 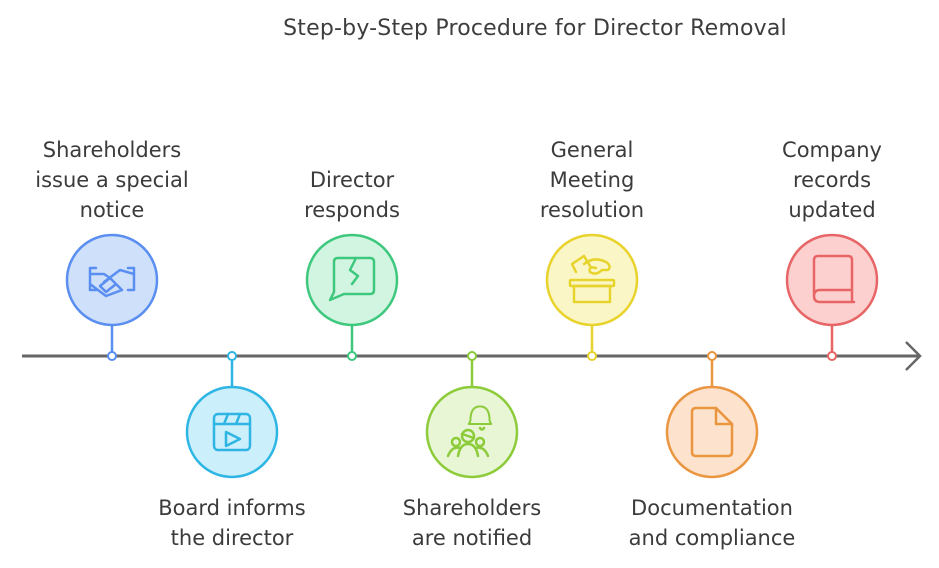 I want to click on step-label: Shareholders are notified, so click(x=472, y=523).